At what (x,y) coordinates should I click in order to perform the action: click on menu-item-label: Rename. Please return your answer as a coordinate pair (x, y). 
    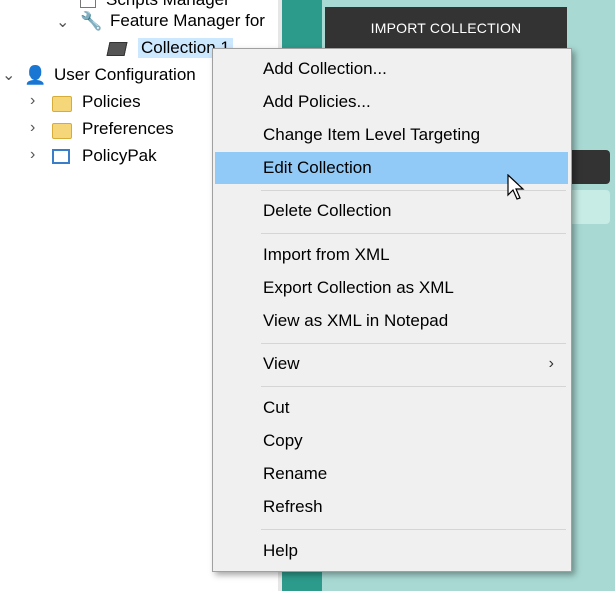
    Looking at the image, I should click on (295, 473).